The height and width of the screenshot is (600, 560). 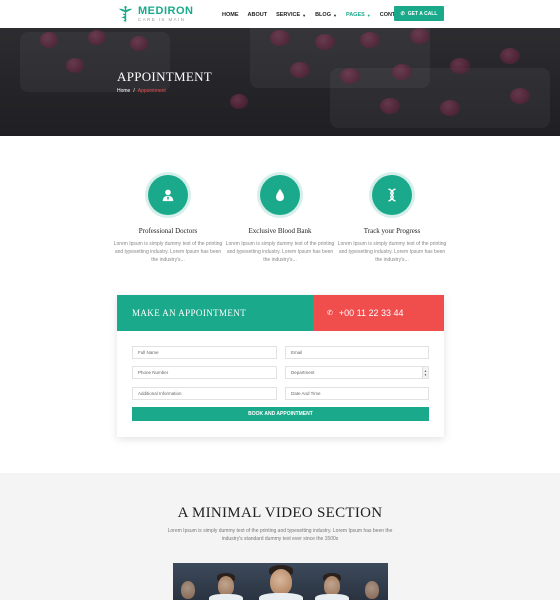 I want to click on department-select: Department ▲ ▼, so click(x=357, y=372).